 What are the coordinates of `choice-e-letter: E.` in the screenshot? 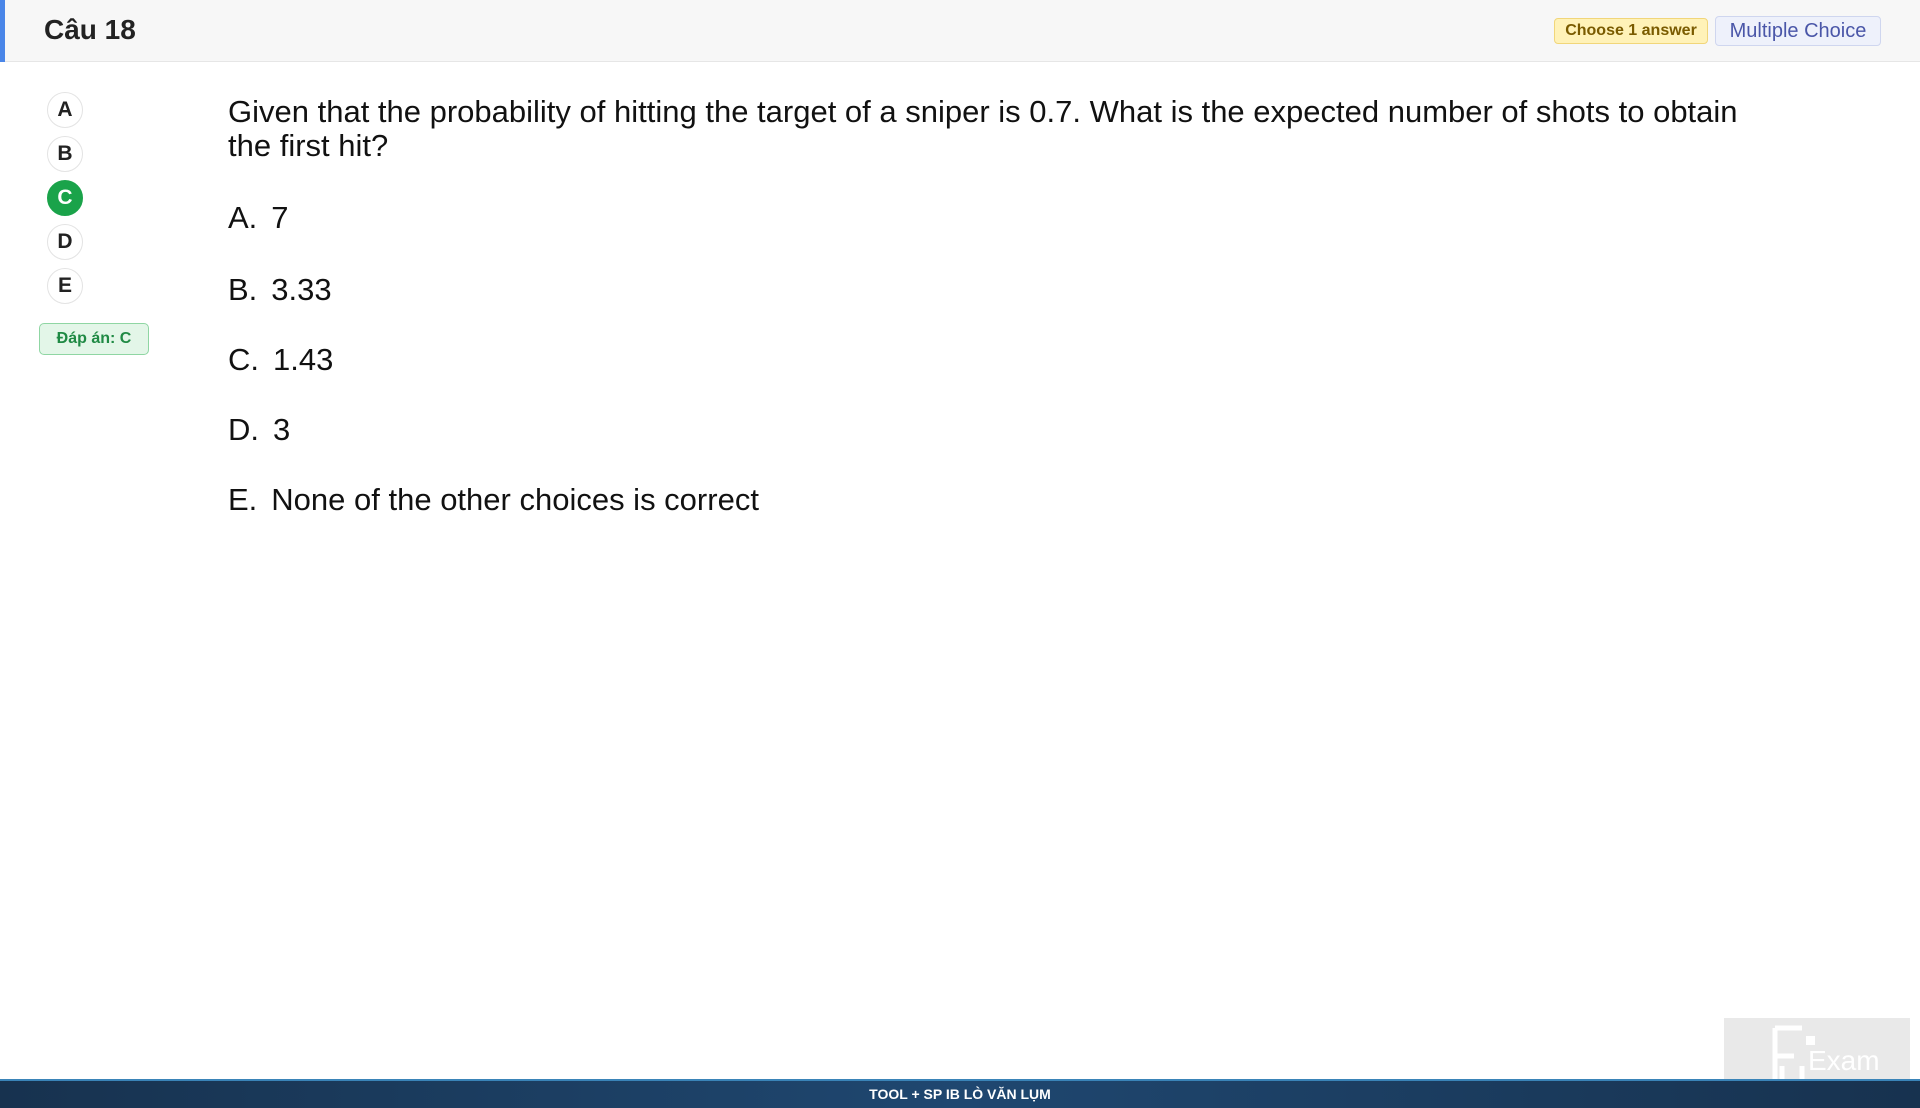 It's located at (243, 499).